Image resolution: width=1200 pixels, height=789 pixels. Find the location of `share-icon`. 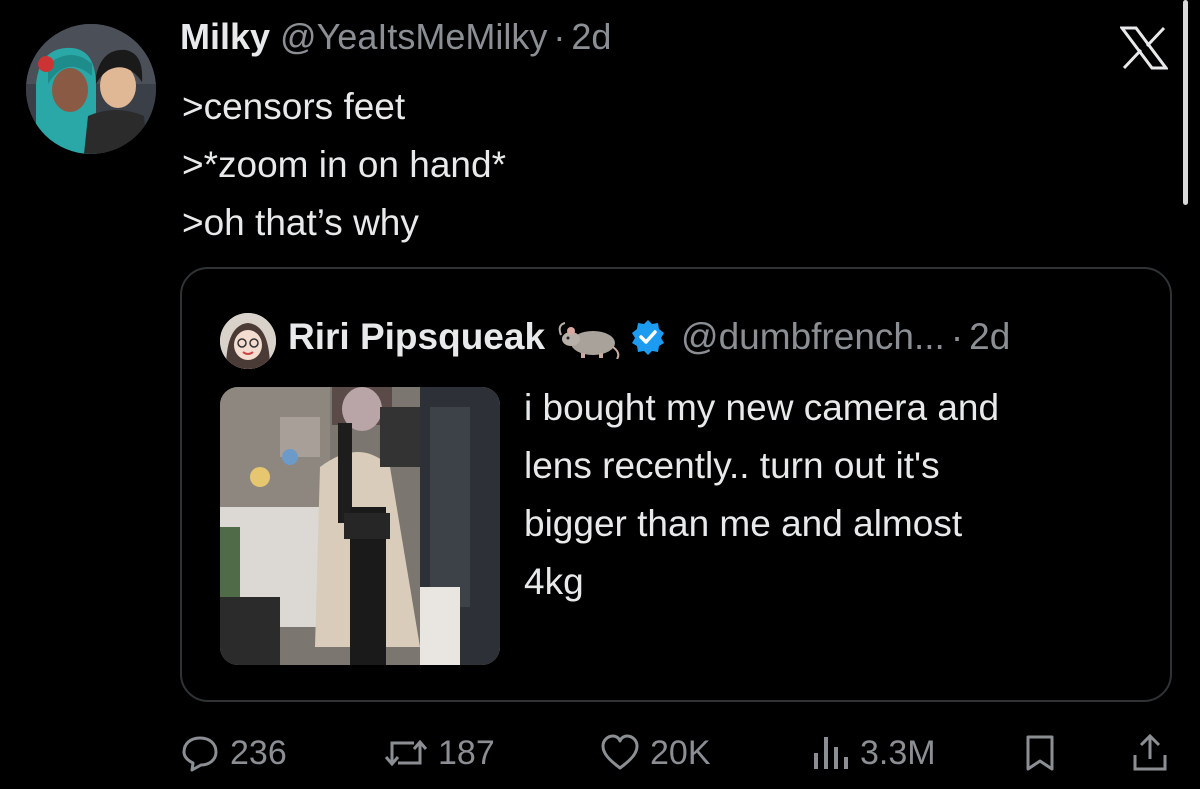

share-icon is located at coordinates (1150, 752).